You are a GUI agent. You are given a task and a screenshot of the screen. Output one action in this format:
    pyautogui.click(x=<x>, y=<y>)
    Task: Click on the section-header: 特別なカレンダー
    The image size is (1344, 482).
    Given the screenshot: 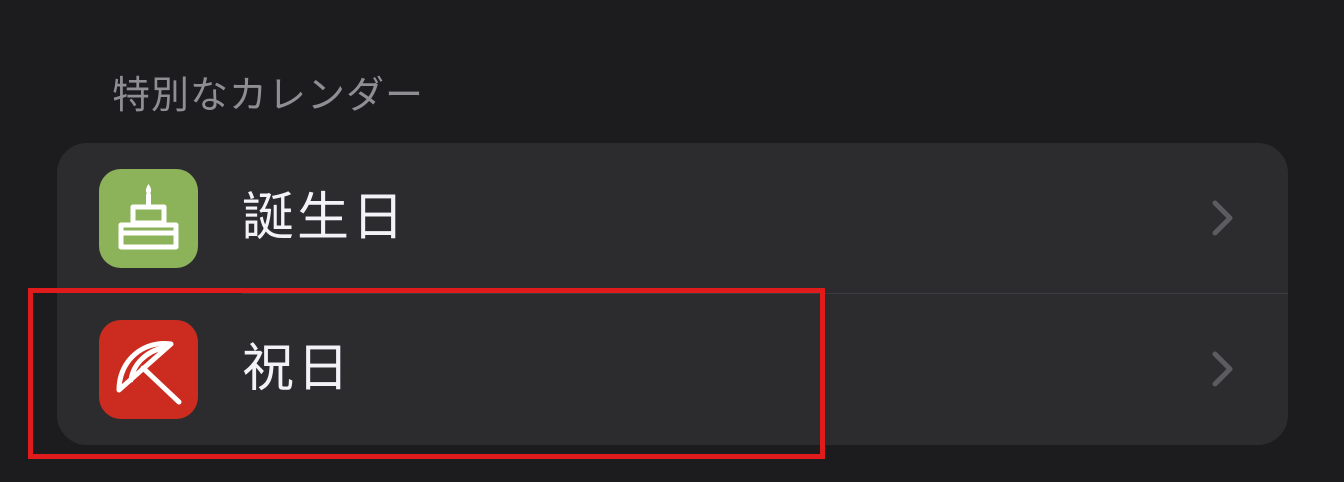 What is the action you would take?
    pyautogui.click(x=268, y=95)
    